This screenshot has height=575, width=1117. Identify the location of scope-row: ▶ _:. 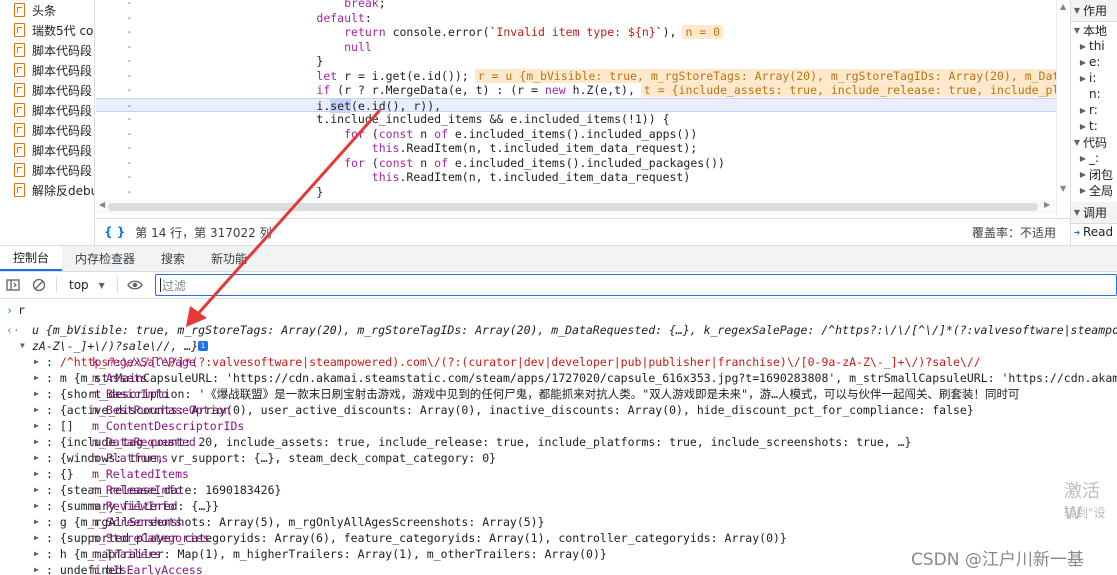
(1094, 158).